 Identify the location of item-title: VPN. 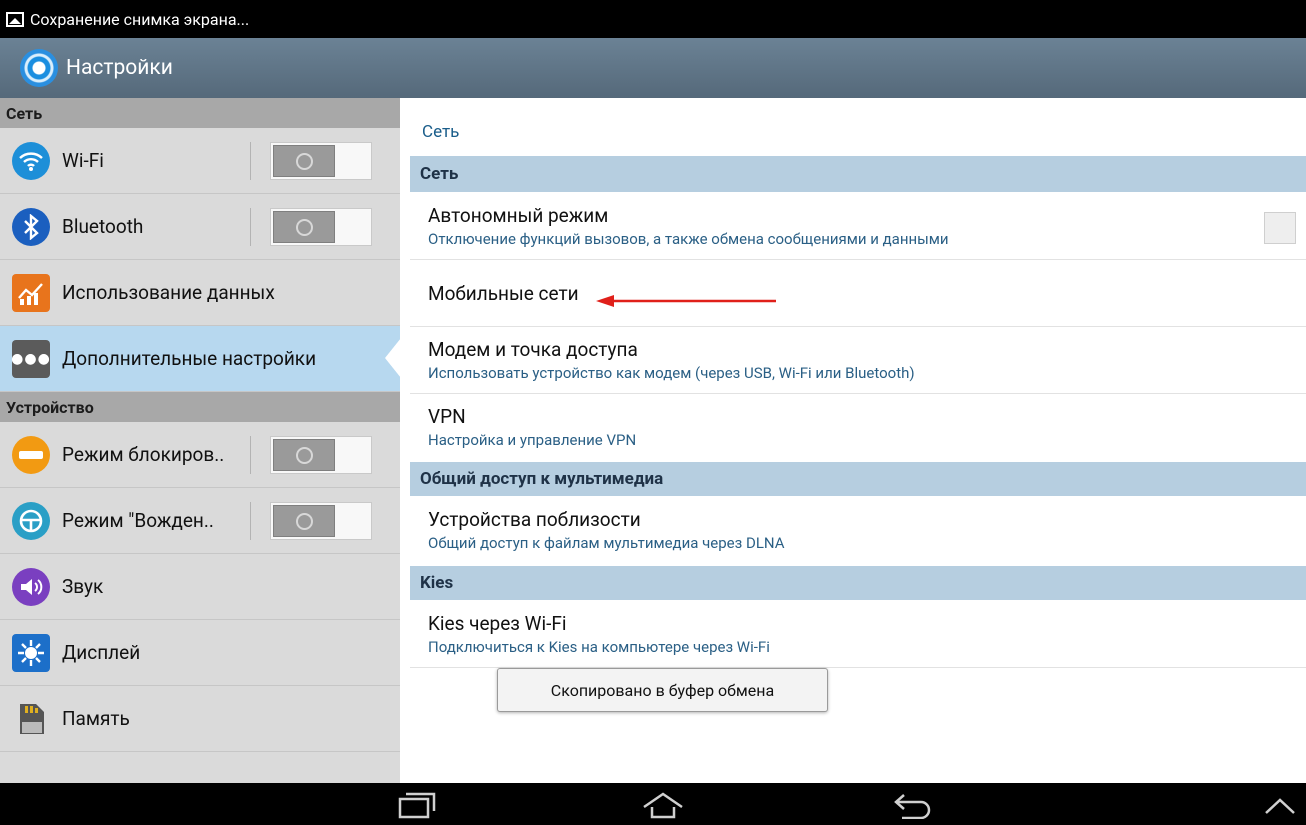
(447, 416).